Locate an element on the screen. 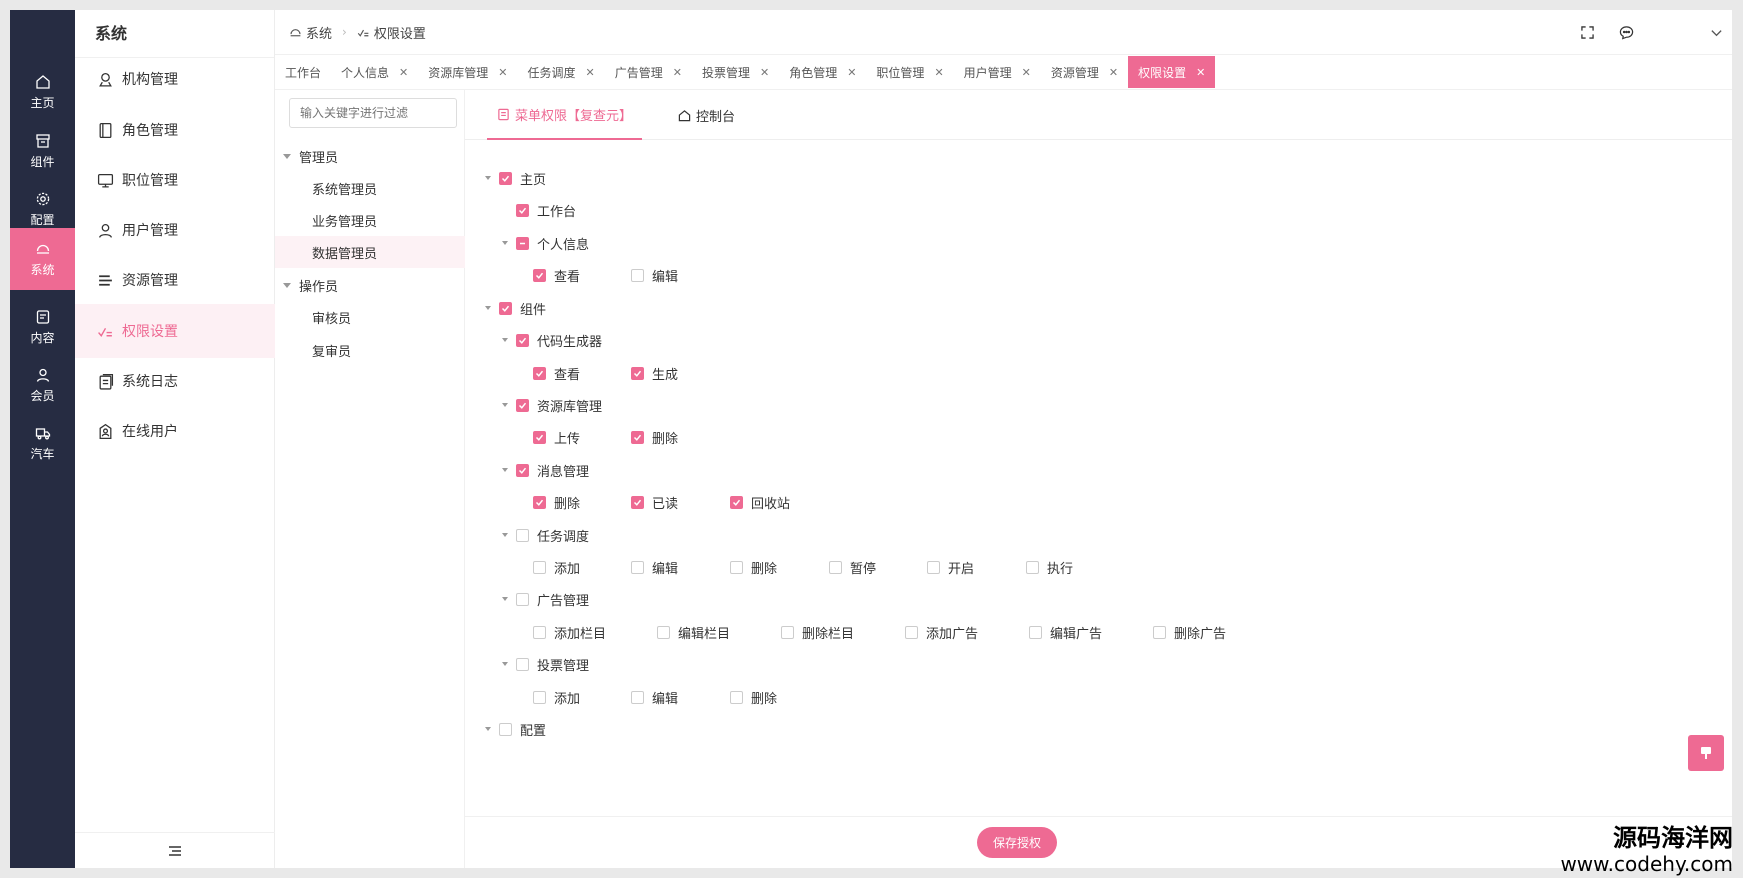 The width and height of the screenshot is (1743, 878). role-item: 复审员 is located at coordinates (370, 350).